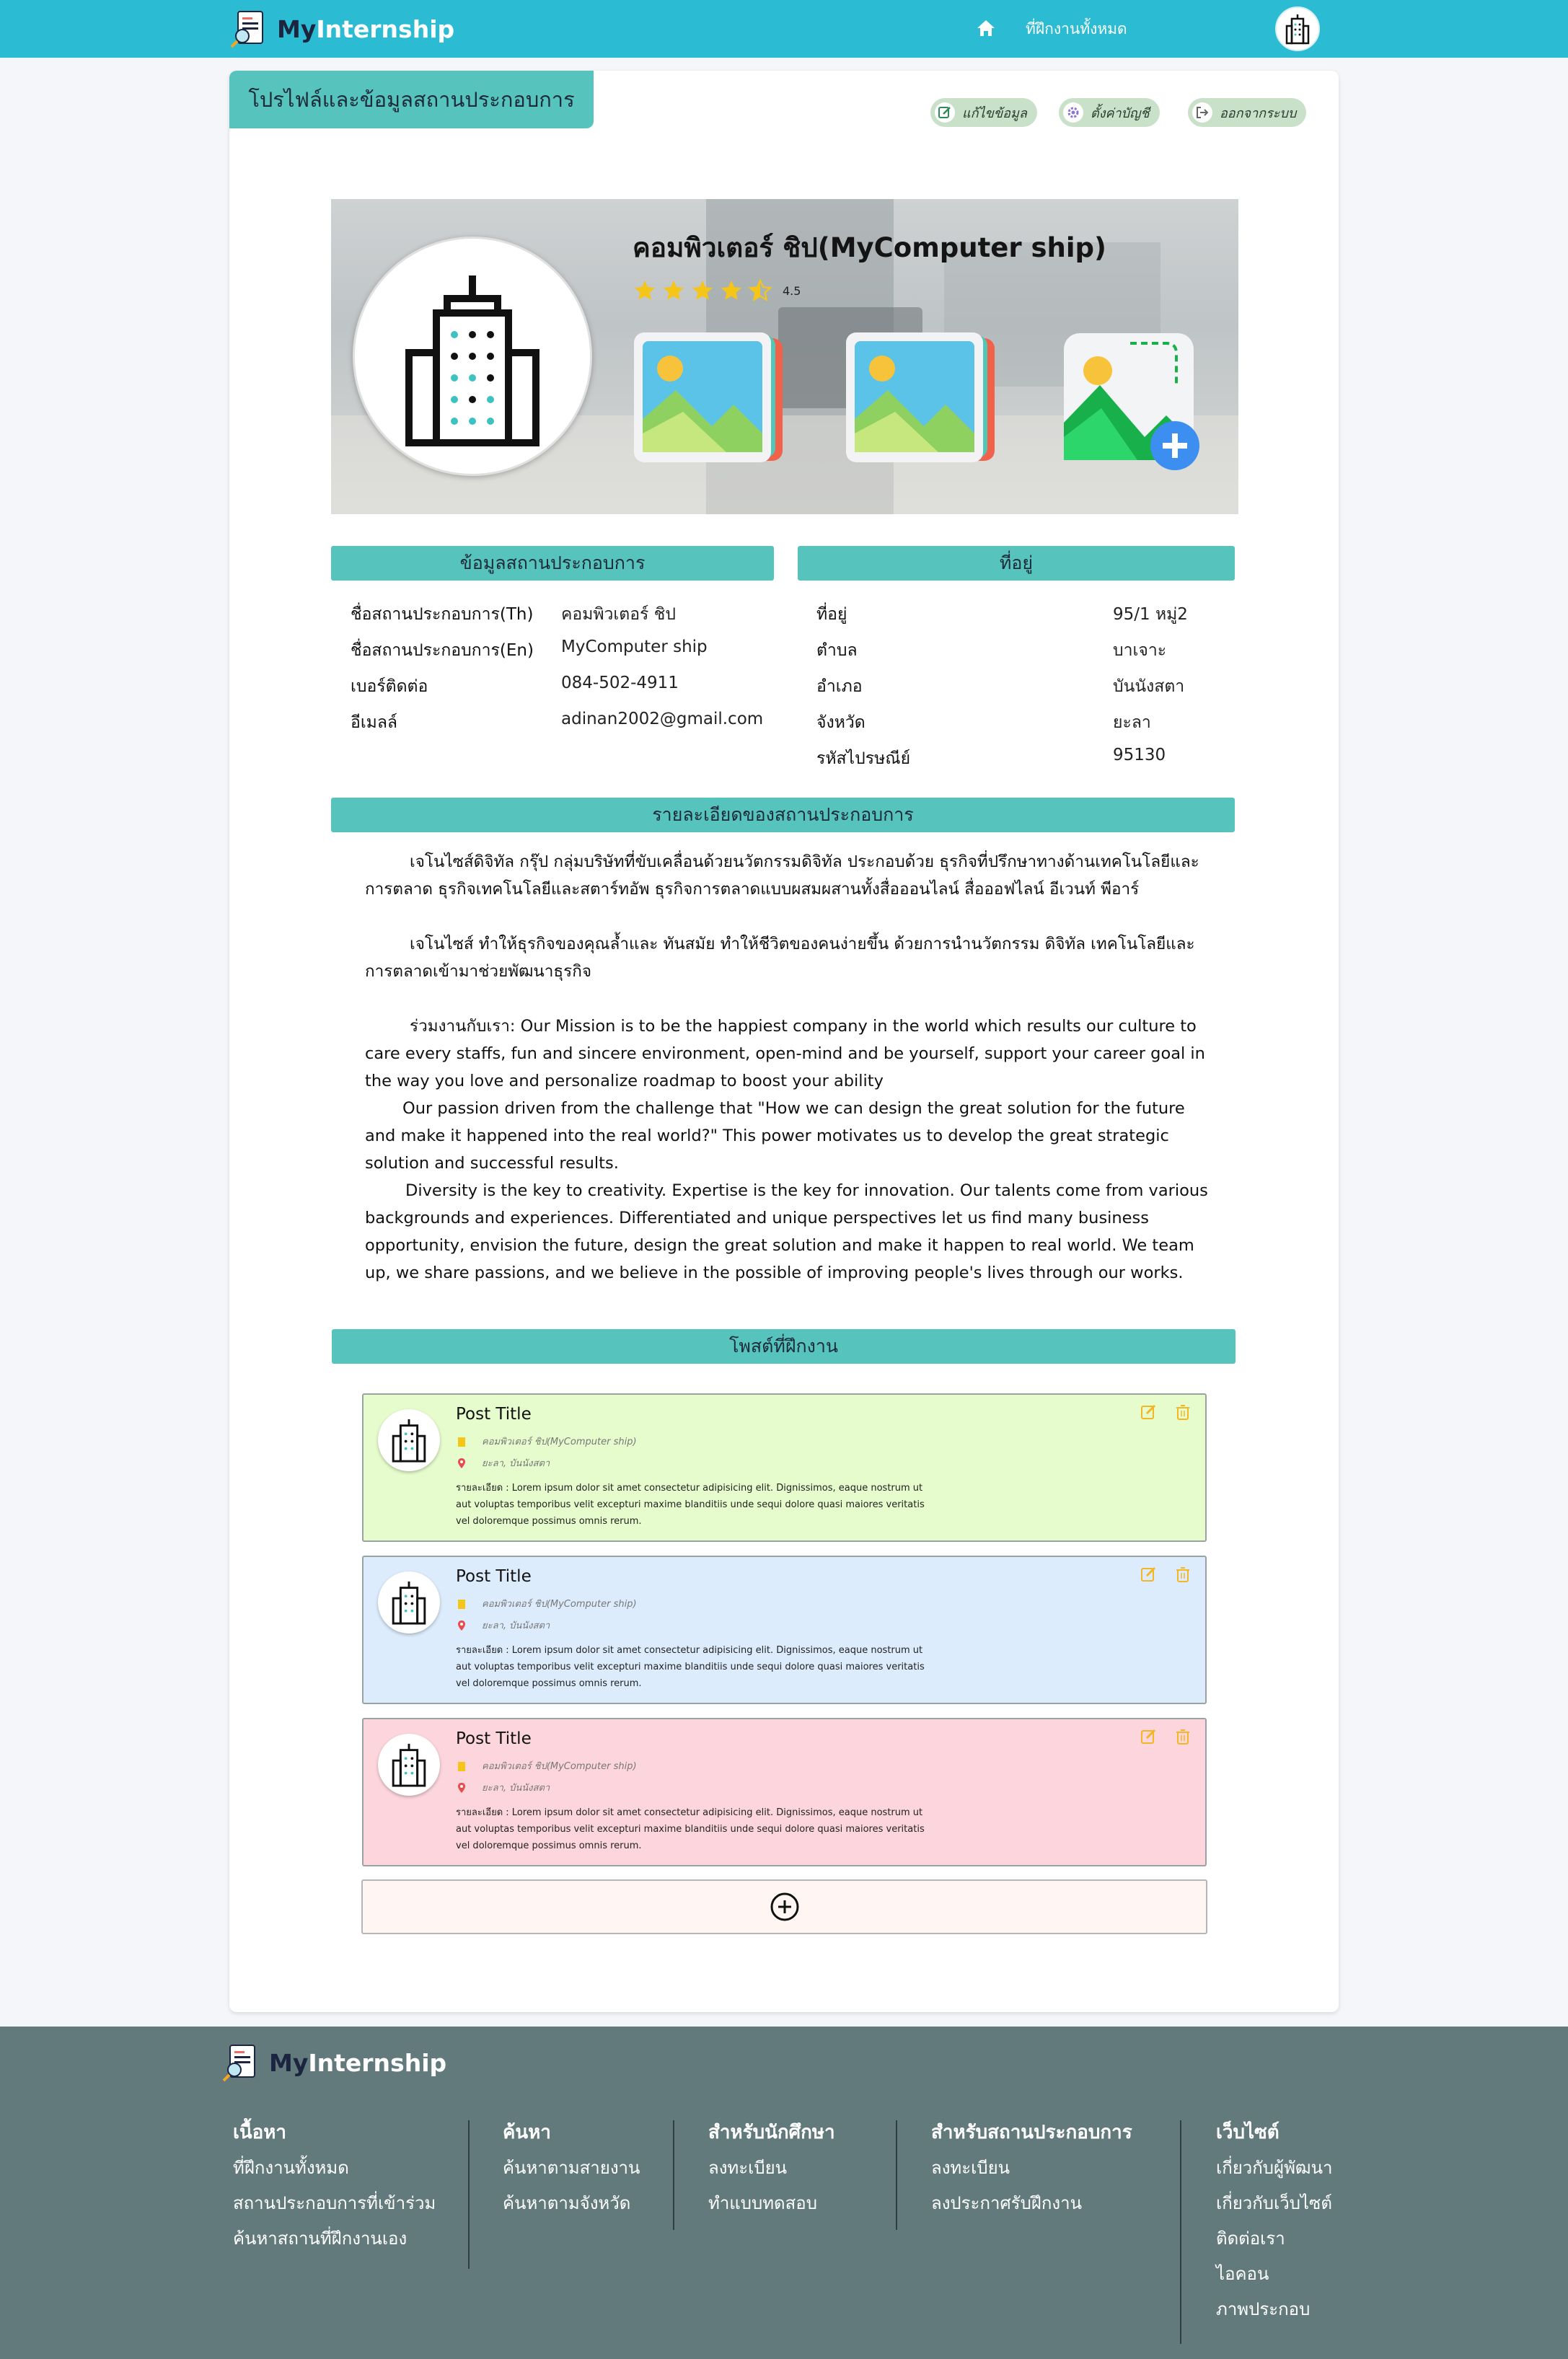 The height and width of the screenshot is (2359, 1568). What do you see at coordinates (1274, 2171) in the screenshot?
I see `footer-link: เกี่ยวกับผู้พัฒนา` at bounding box center [1274, 2171].